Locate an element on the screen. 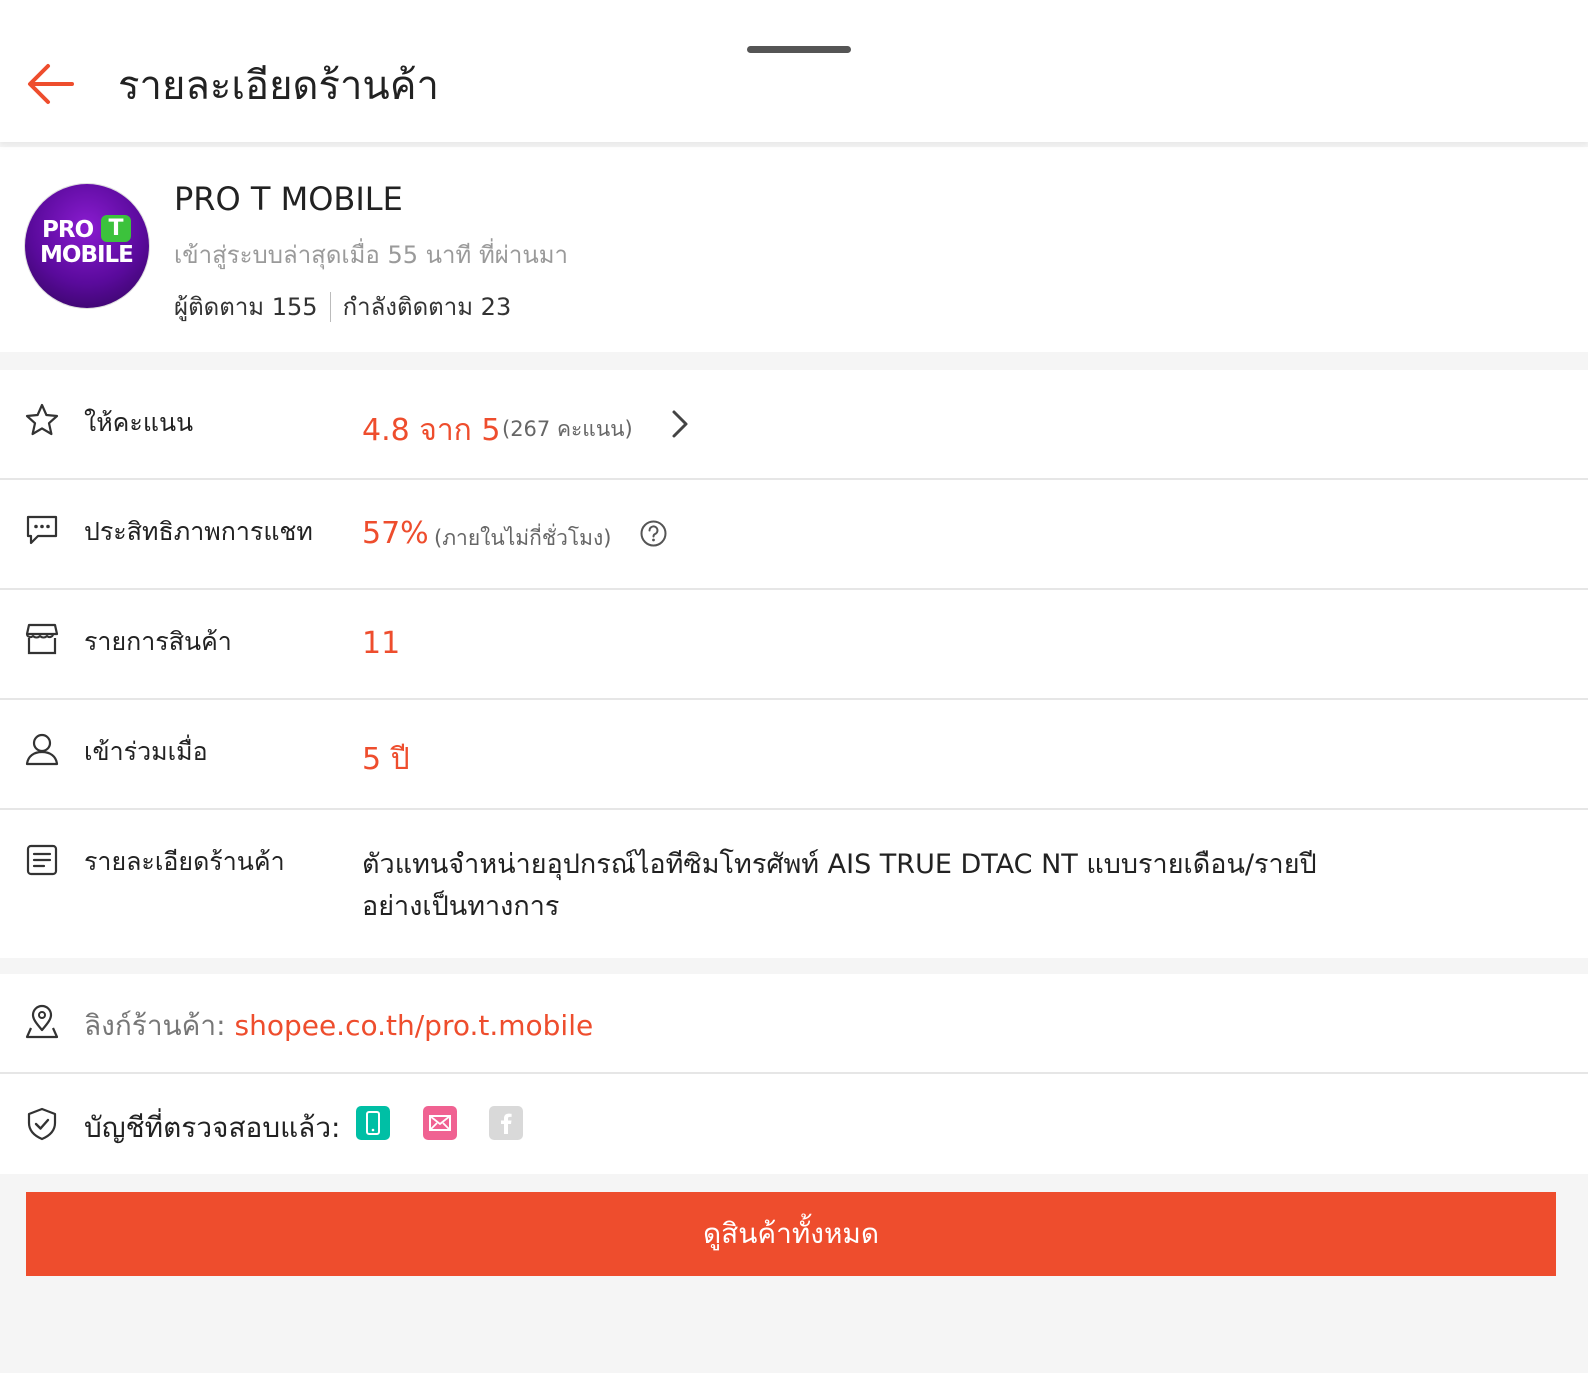 Image resolution: width=1588 pixels, height=1373 pixels. store-icon is located at coordinates (42, 639).